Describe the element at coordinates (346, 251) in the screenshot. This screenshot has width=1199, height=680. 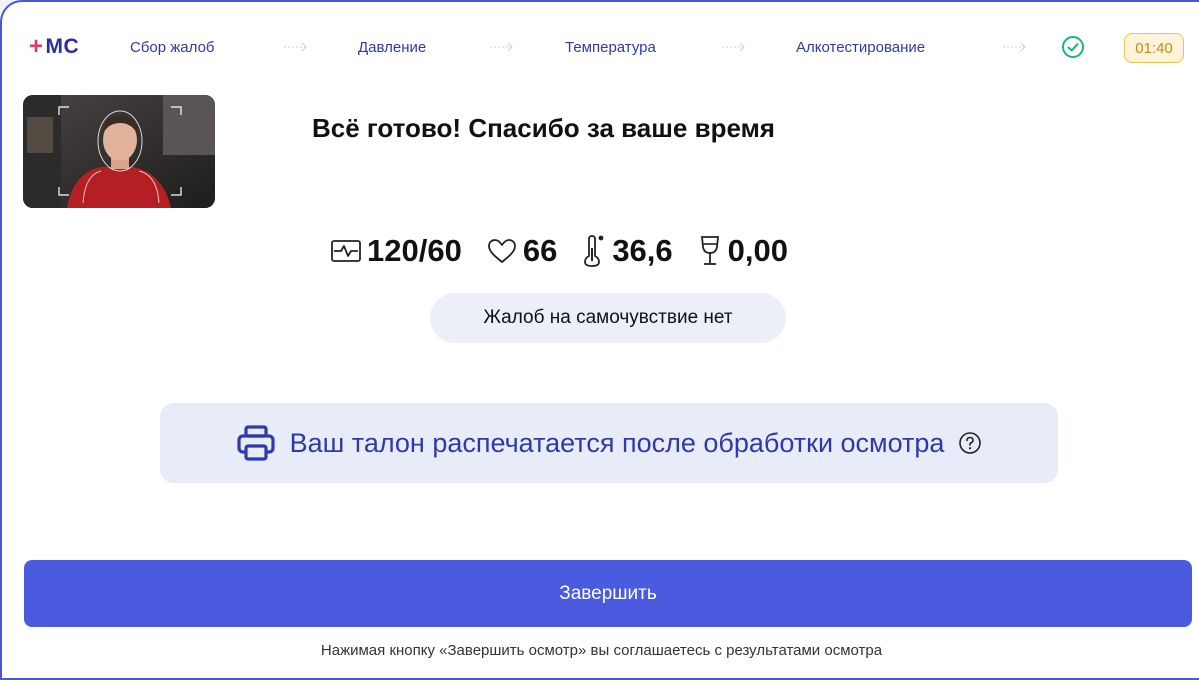
I see `pressure-icon` at that location.